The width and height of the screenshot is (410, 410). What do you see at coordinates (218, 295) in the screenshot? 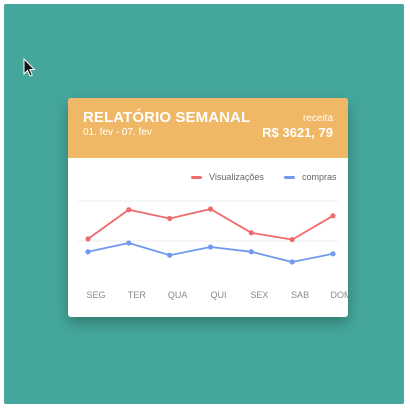
I see `x-tick-label: QUI` at bounding box center [218, 295].